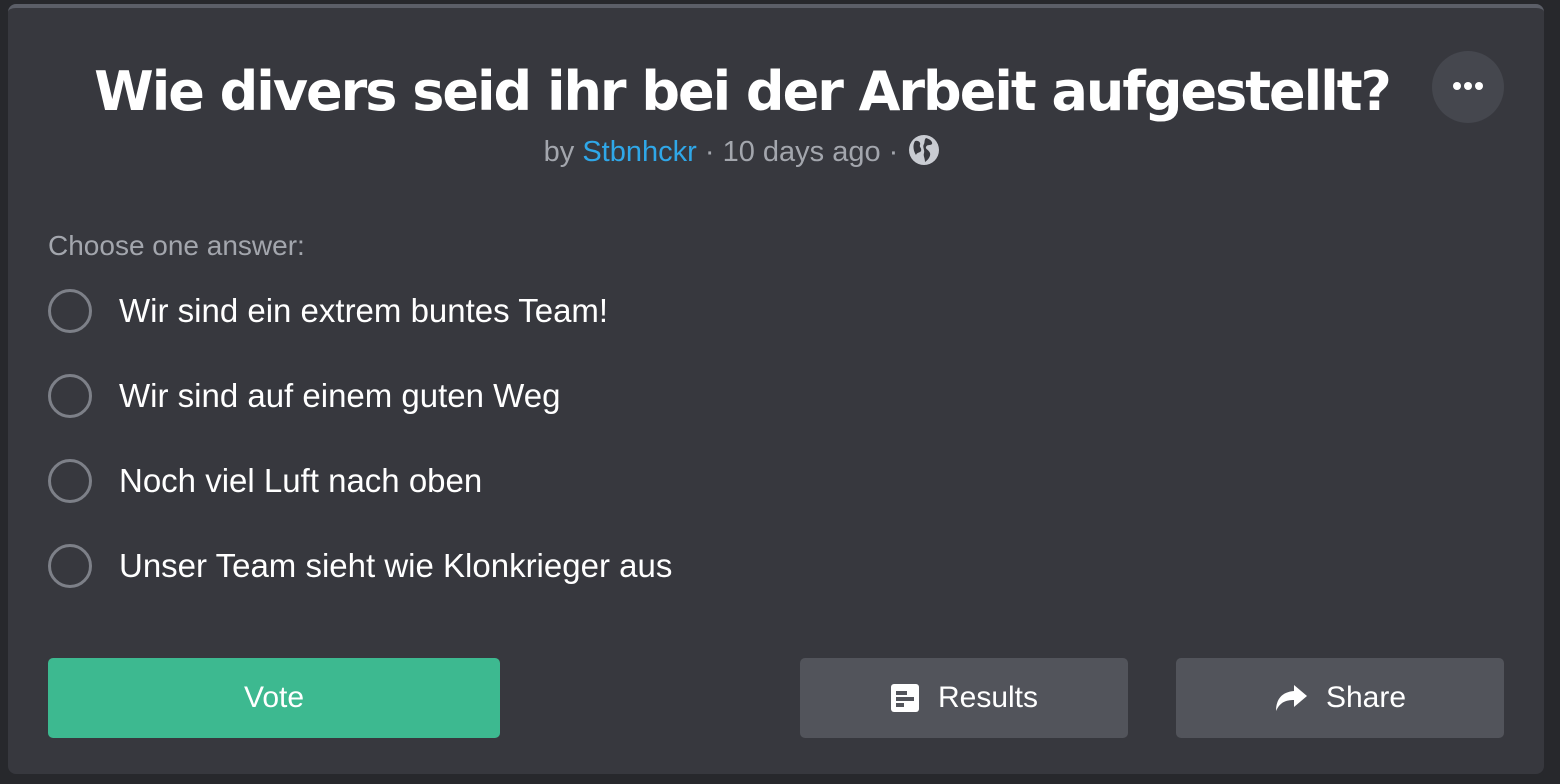  I want to click on more-options-button, so click(1468, 87).